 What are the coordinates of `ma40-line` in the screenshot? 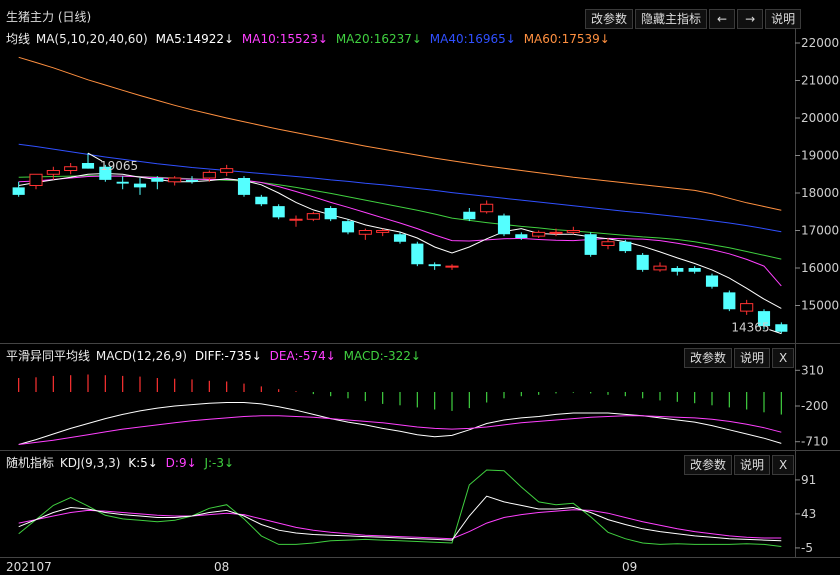 It's located at (400, 188).